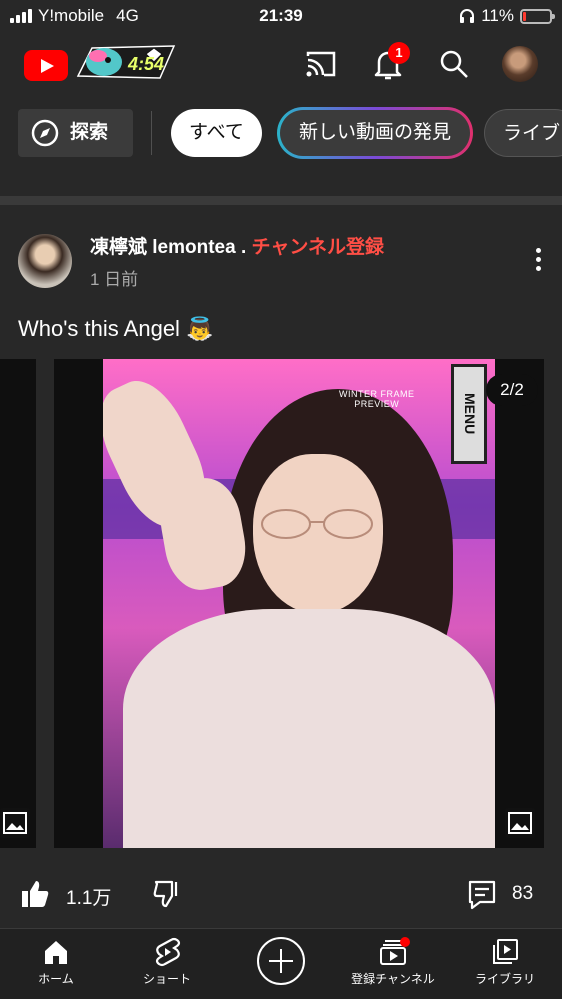 This screenshot has height=999, width=562. What do you see at coordinates (520, 64) in the screenshot?
I see `account-avatar` at bounding box center [520, 64].